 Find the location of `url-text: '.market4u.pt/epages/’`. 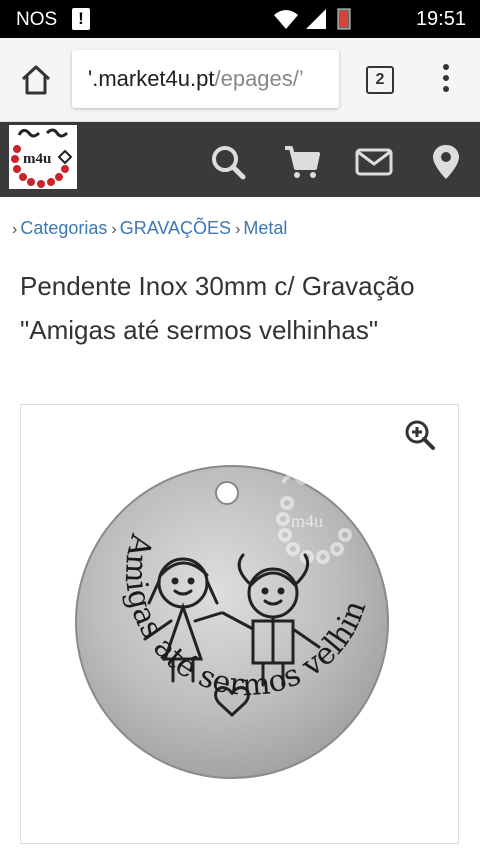

url-text: '.market4u.pt/epages/’ is located at coordinates (196, 79).